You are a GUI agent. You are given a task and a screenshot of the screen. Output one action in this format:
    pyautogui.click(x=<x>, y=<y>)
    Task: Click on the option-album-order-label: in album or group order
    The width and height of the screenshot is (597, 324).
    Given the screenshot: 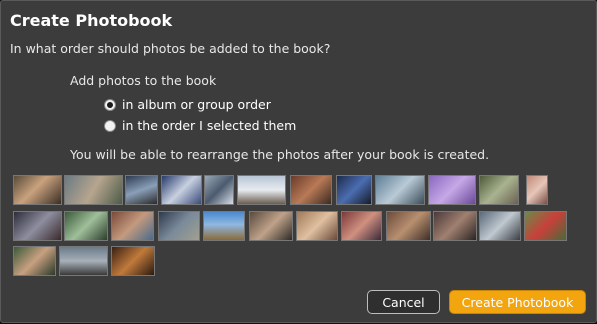 What is the action you would take?
    pyautogui.click(x=196, y=104)
    